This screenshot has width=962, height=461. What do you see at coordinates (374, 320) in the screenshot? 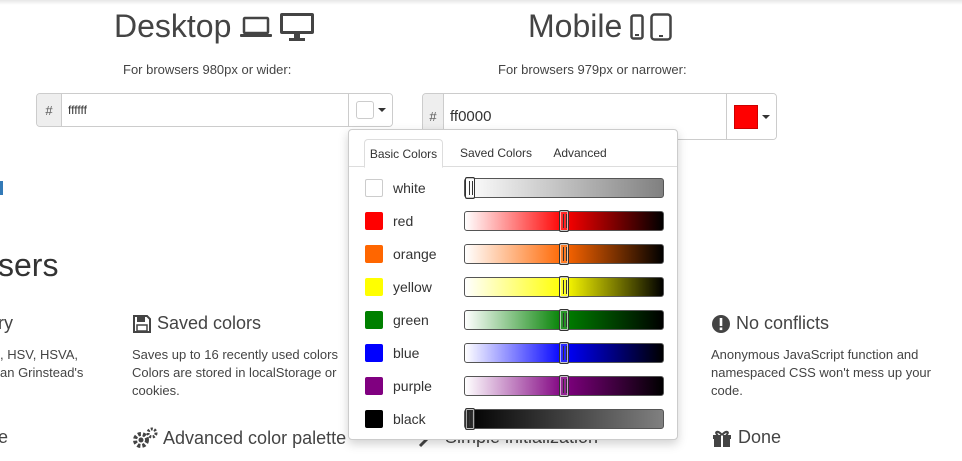
I see `color-swatch-green` at bounding box center [374, 320].